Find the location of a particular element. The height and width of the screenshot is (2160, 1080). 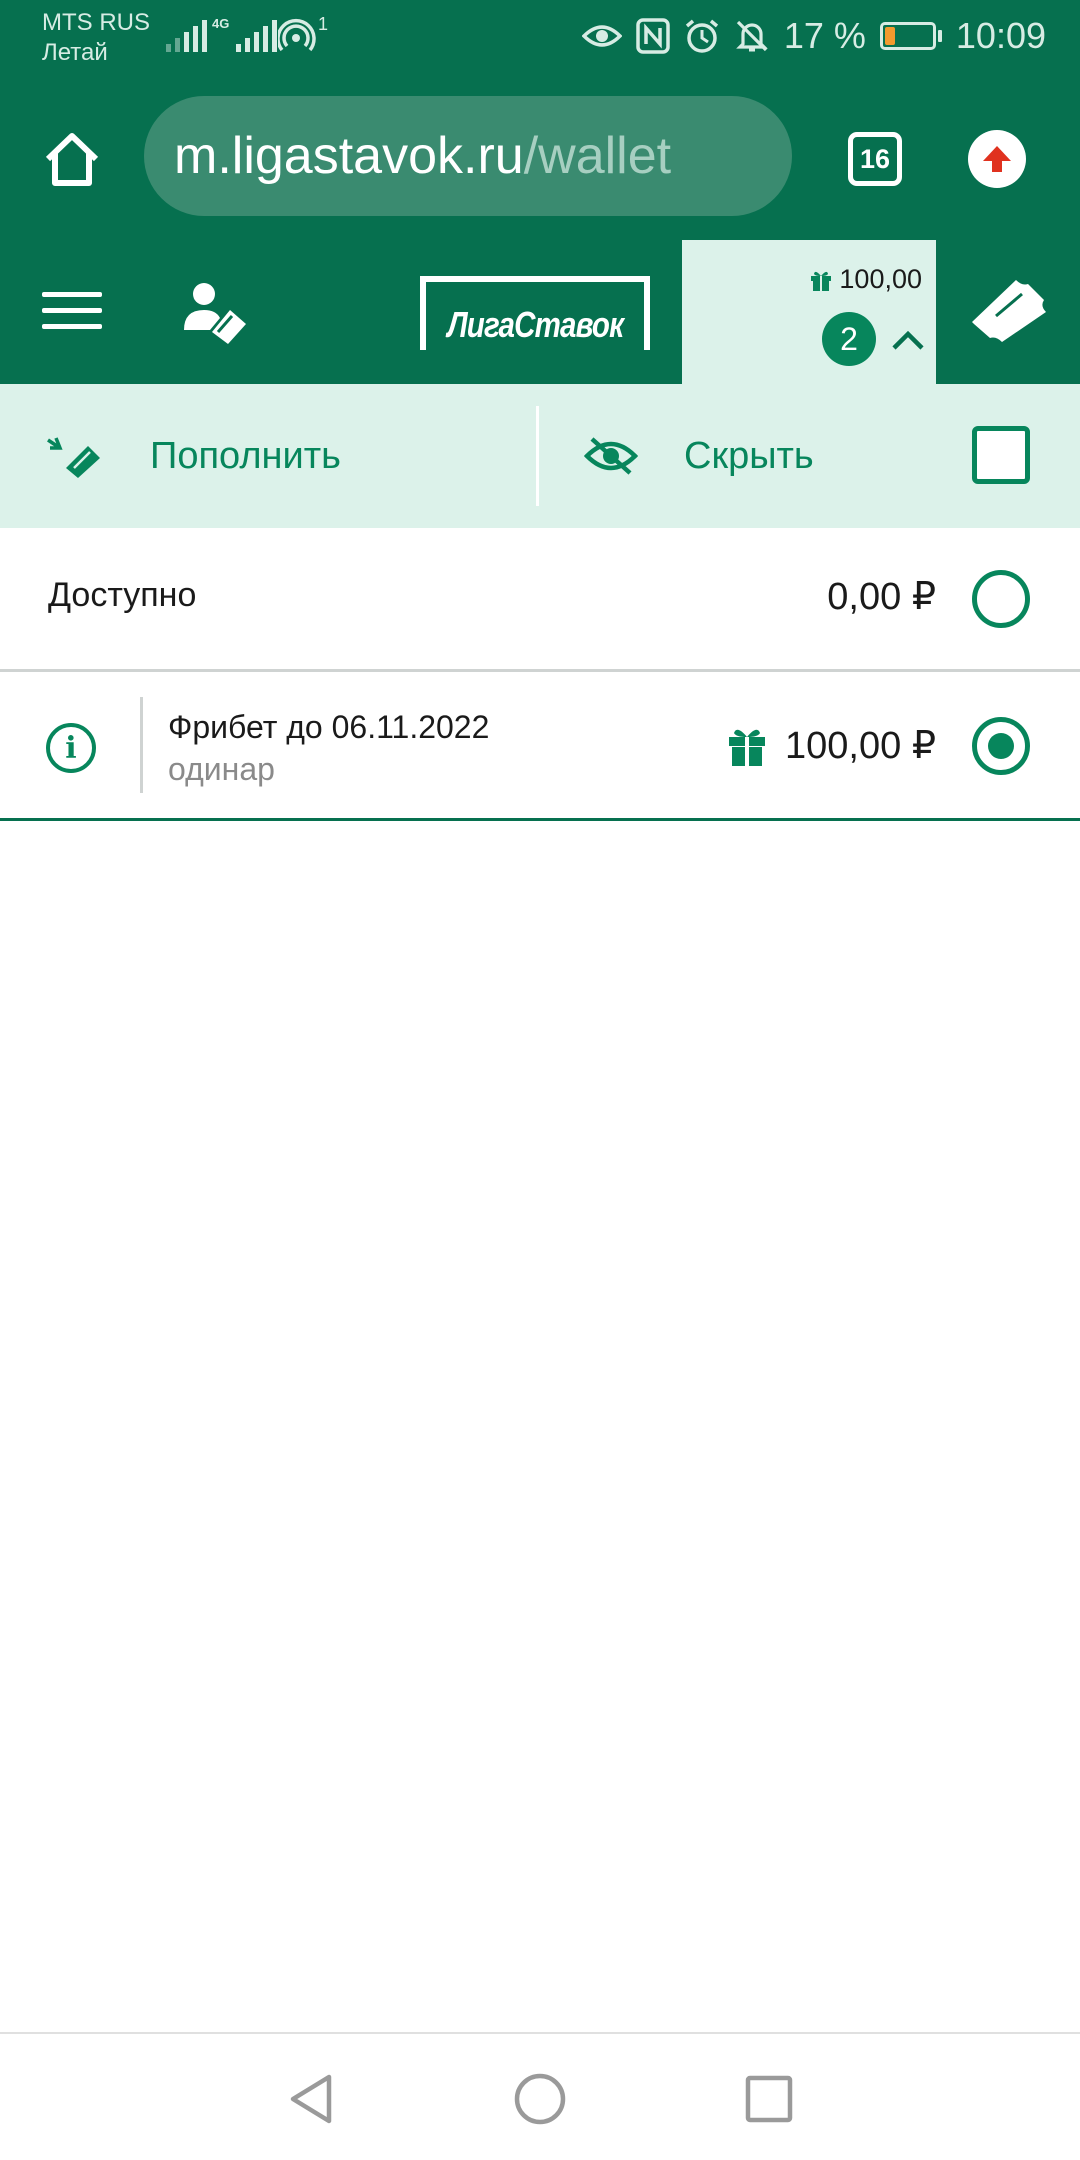

freebet-title: Фрибет до 06.11.2022 is located at coordinates (329, 727).